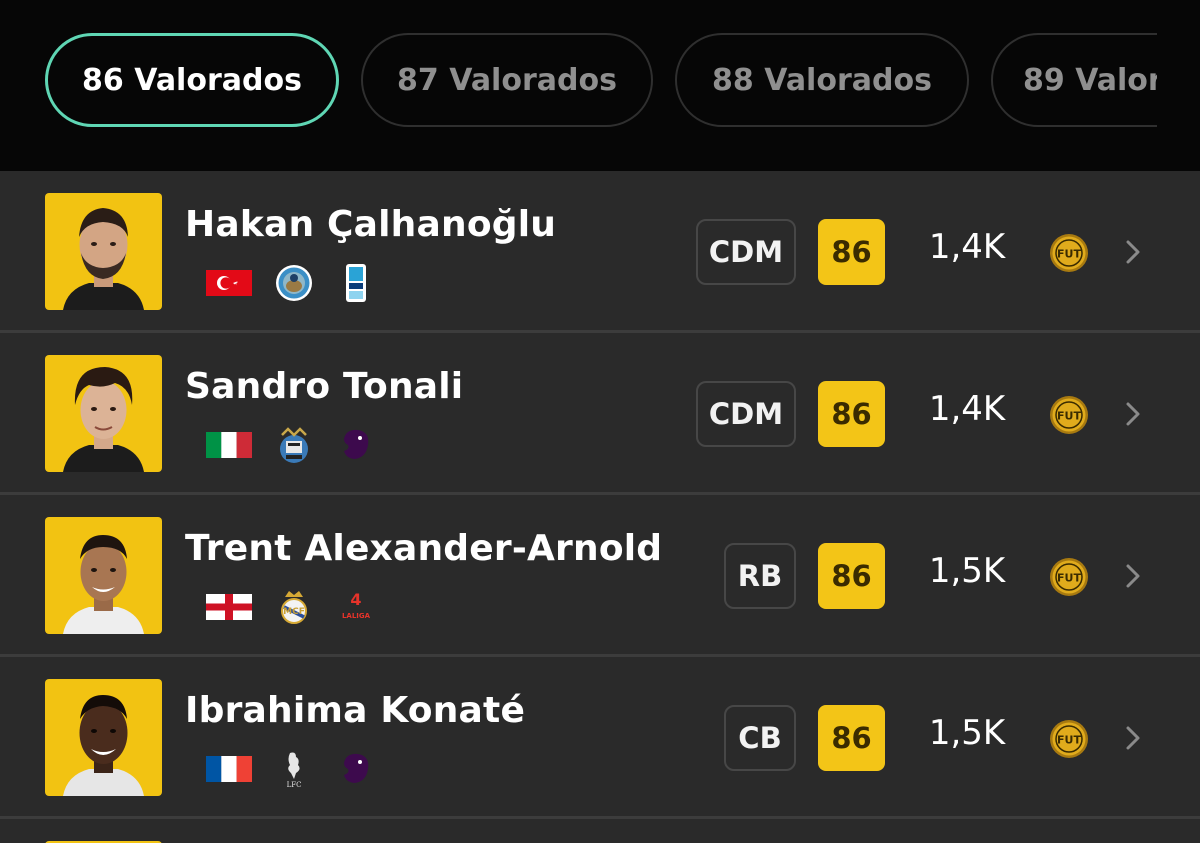 Image resolution: width=1200 pixels, height=843 pixels. I want to click on player-name: Ibrahima Konaté, so click(355, 710).